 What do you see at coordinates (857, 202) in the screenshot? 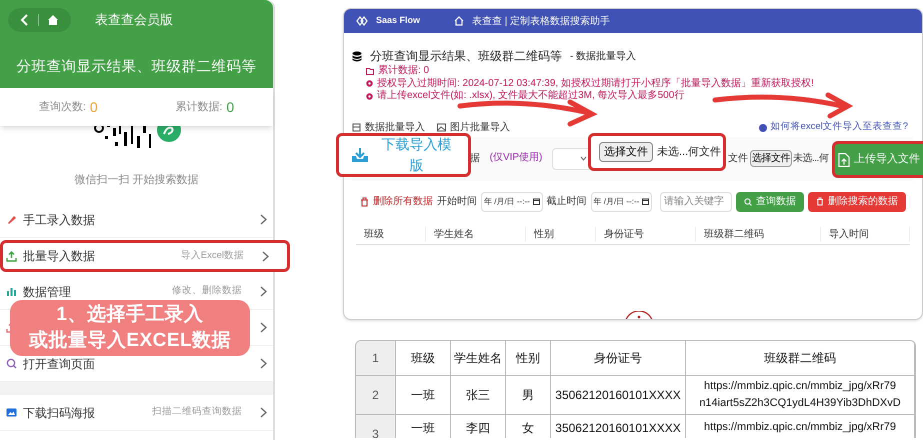
I see `delete-found-button: 删除搜索的数据` at bounding box center [857, 202].